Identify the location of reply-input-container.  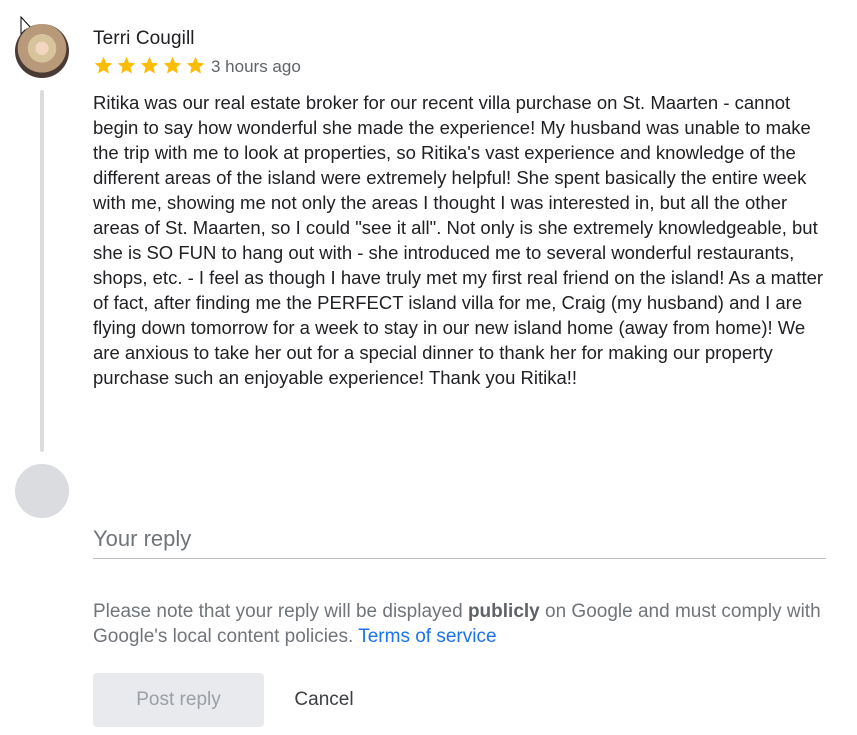
(459, 539).